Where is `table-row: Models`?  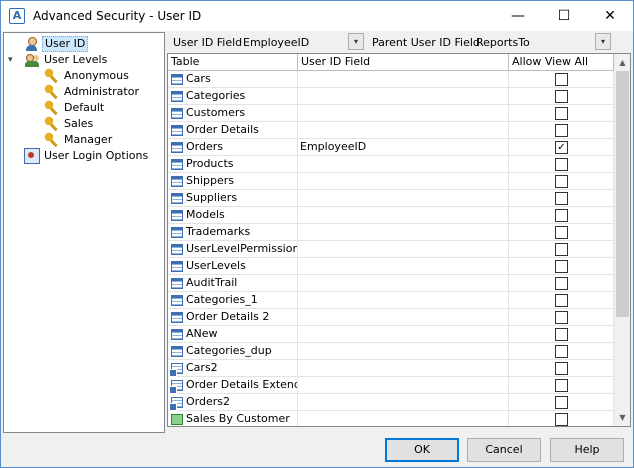
table-row: Models is located at coordinates (391, 215).